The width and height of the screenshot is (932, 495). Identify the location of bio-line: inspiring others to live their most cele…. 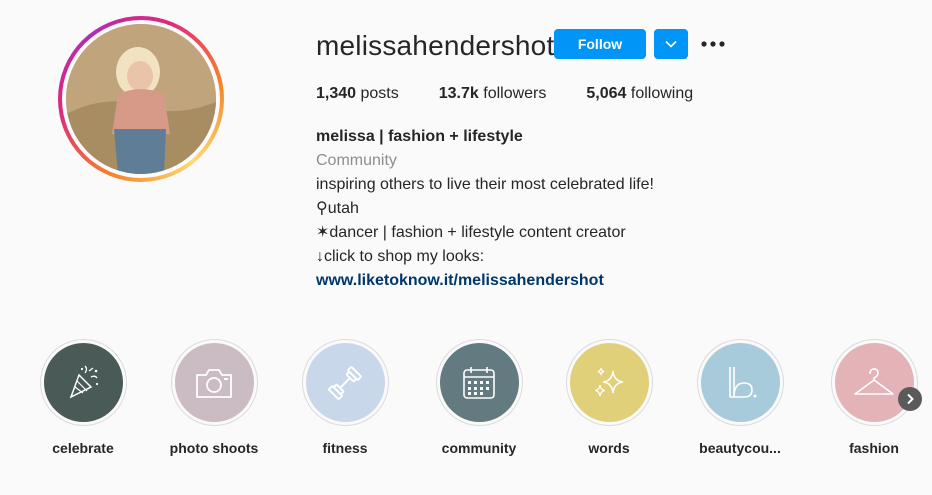
(485, 184).